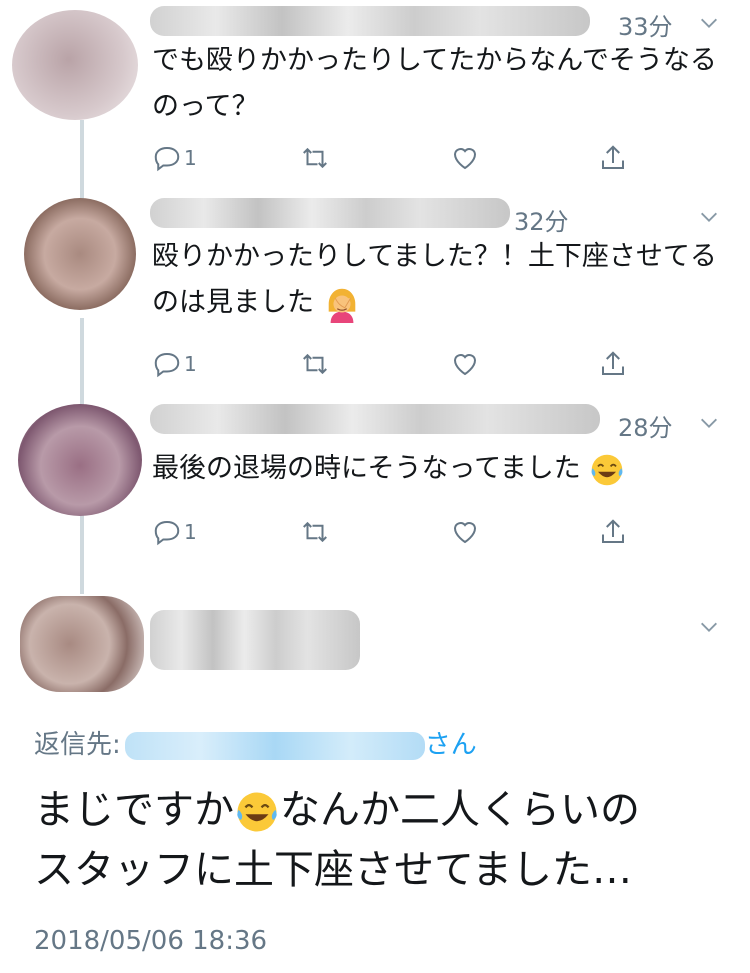 The width and height of the screenshot is (750, 973). Describe the element at coordinates (541, 222) in the screenshot. I see `tweet-time: 32分` at that location.